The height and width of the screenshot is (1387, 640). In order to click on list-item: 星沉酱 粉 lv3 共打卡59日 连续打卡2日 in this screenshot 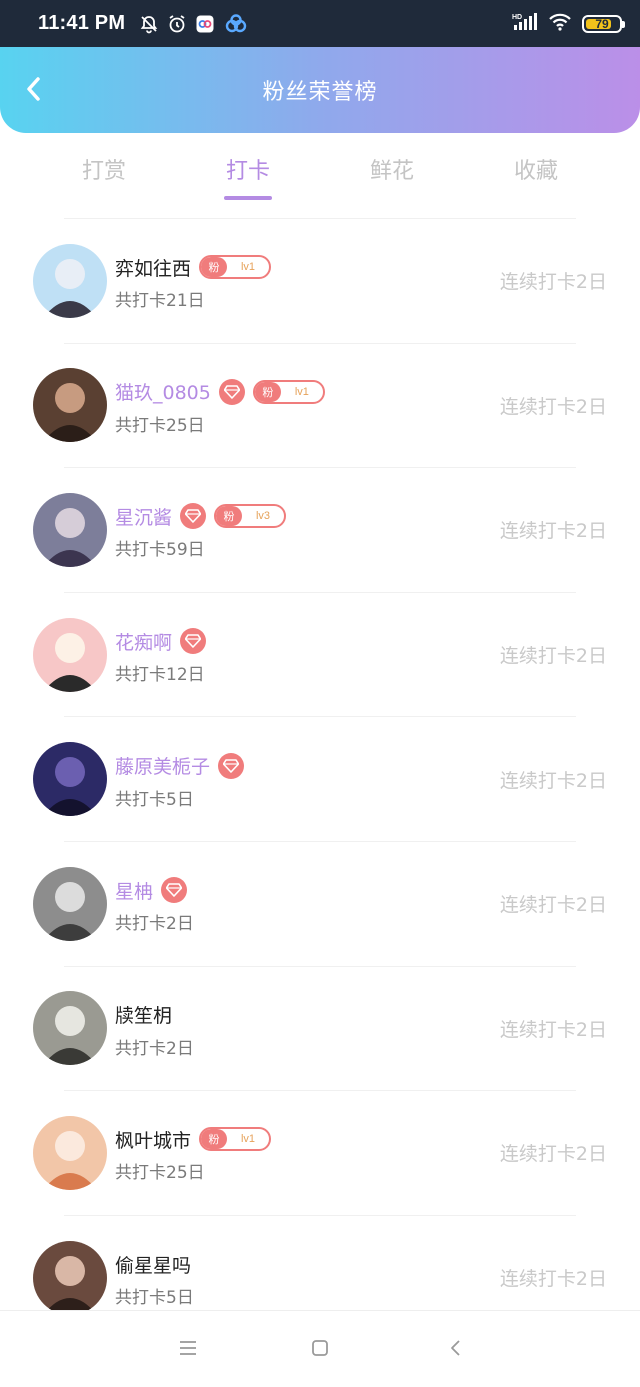, I will do `click(320, 529)`.